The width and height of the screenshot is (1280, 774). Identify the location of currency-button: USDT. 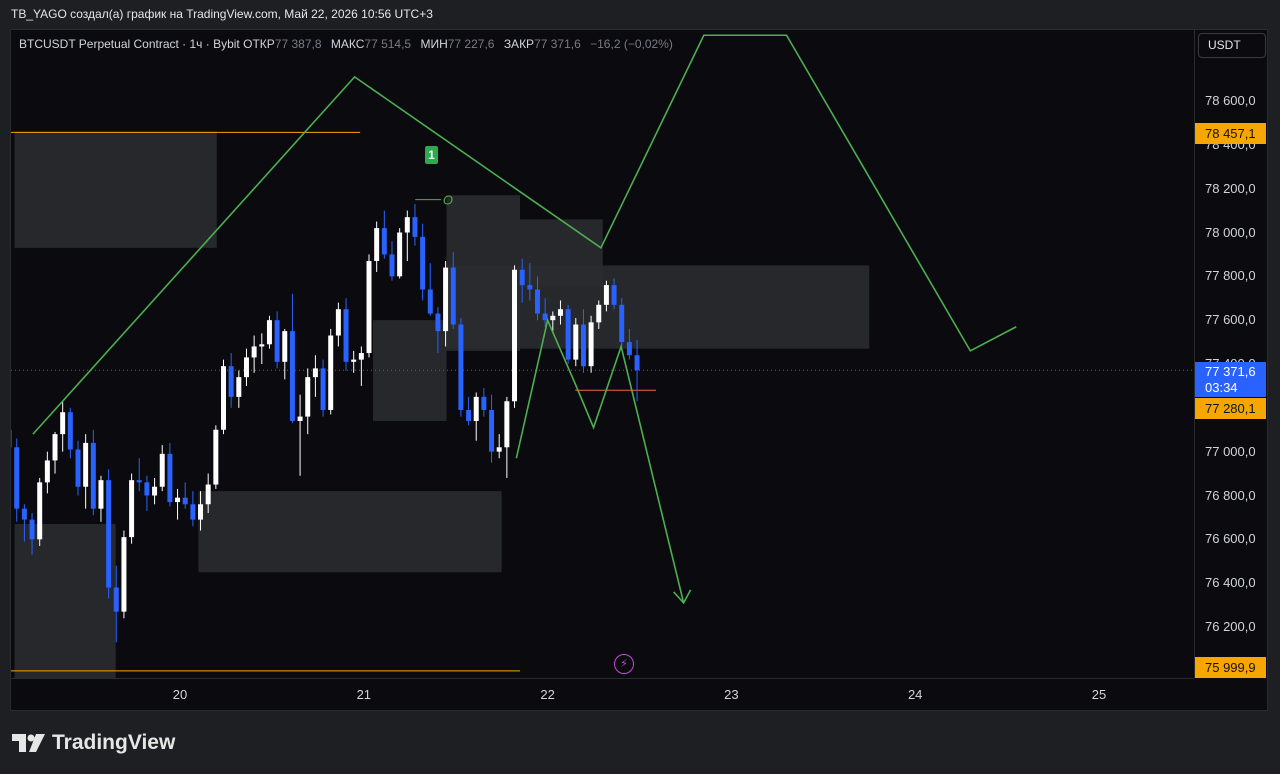
(1232, 45).